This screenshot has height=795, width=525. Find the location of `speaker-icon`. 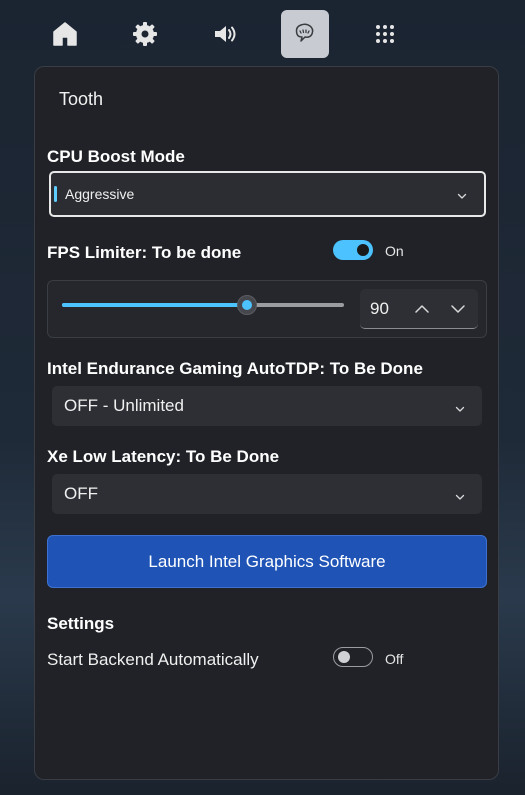

speaker-icon is located at coordinates (225, 34).